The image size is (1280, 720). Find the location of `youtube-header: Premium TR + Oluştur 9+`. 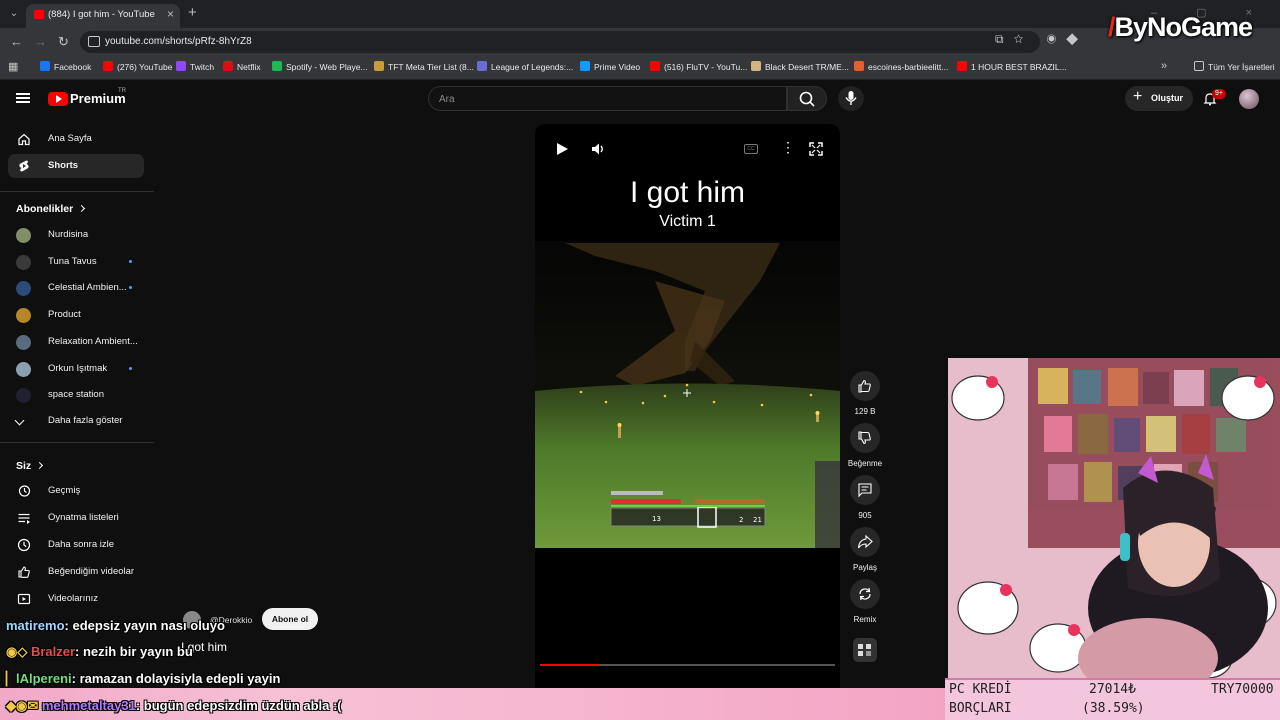

youtube-header: Premium TR + Oluştur 9+ is located at coordinates (640, 99).